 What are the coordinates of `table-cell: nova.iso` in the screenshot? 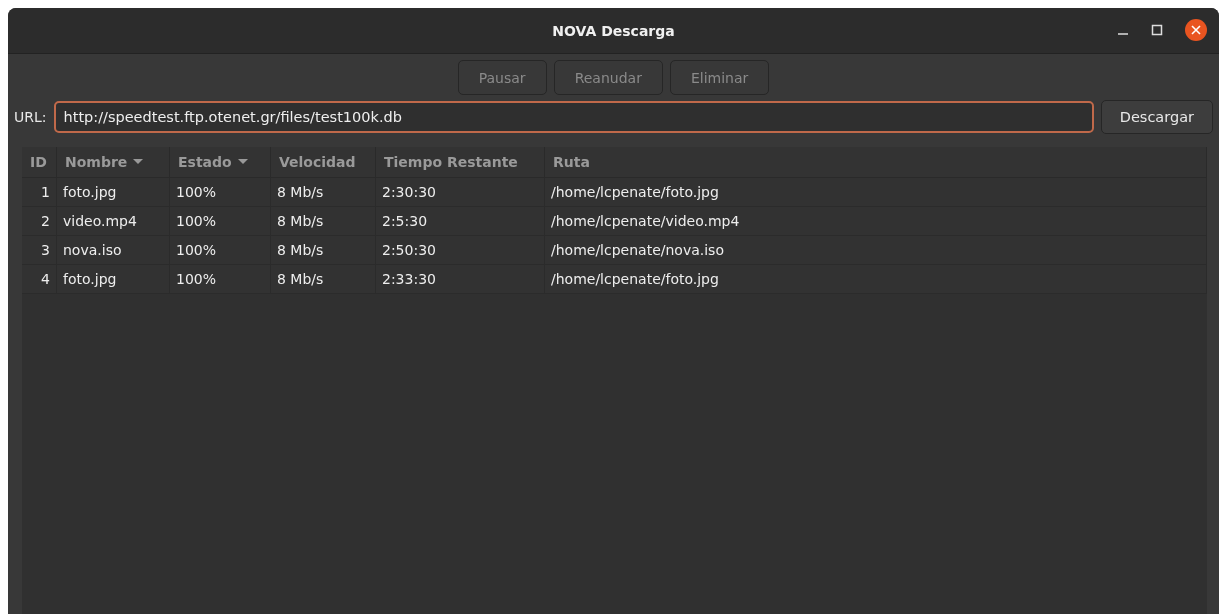 It's located at (113, 250).